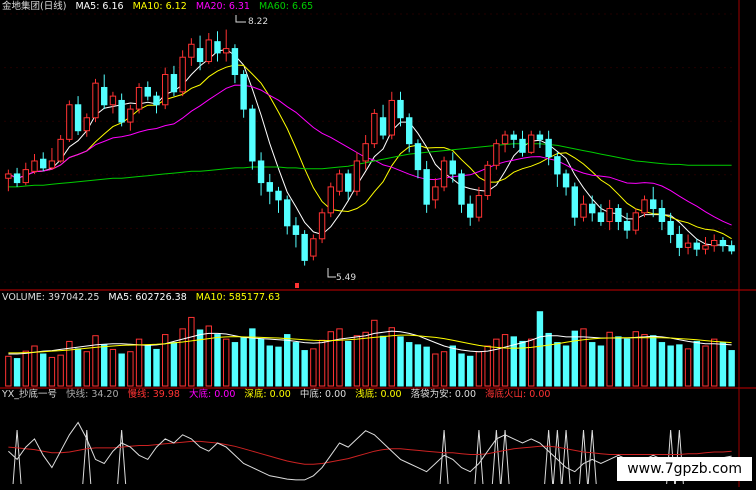 This screenshot has width=756, height=490. I want to click on shallow-bottom-label: 浅底: 0.00, so click(378, 394).